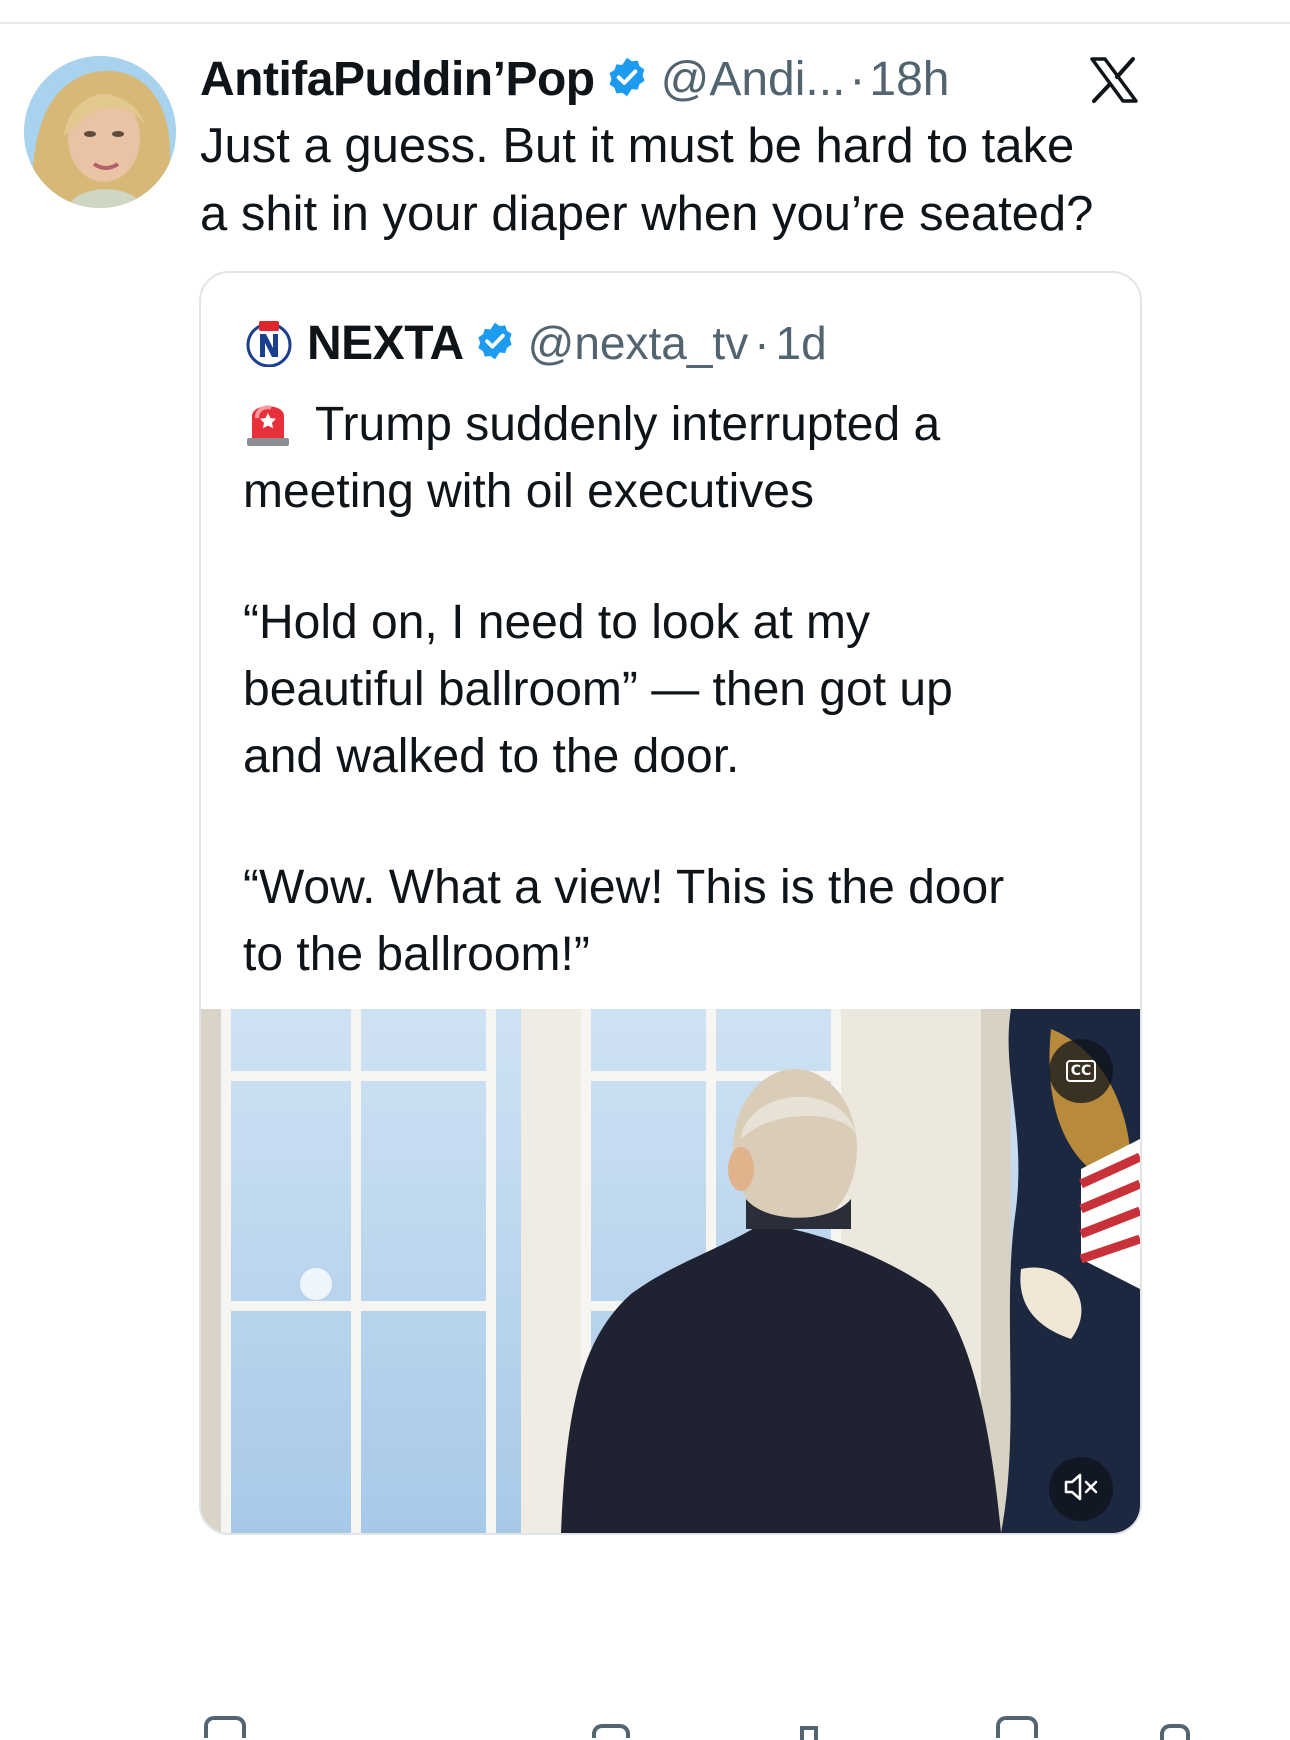 This screenshot has height=1740, width=1290. I want to click on quoted-text-line: and walked to the door., so click(491, 756).